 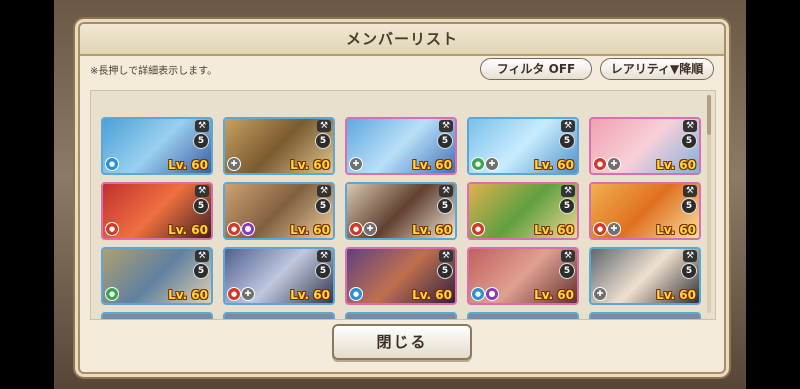 I want to click on letterbox-left, so click(x=27, y=194).